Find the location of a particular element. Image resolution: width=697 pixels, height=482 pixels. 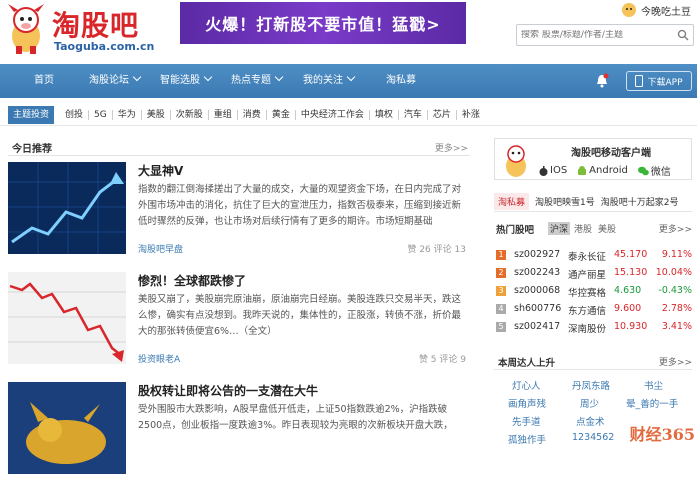

platform-android: Android is located at coordinates (602, 170).